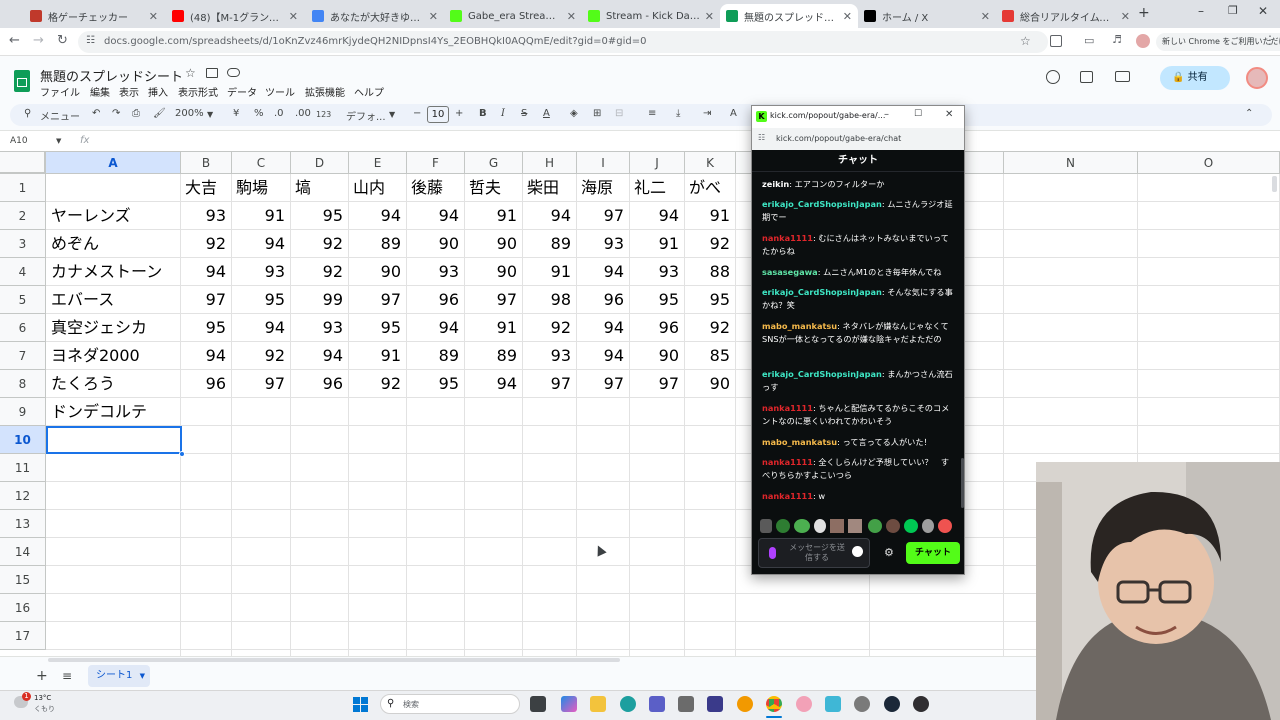 Image resolution: width=1280 pixels, height=720 pixels. I want to click on increase-decimal-button: .00, so click(303, 113).